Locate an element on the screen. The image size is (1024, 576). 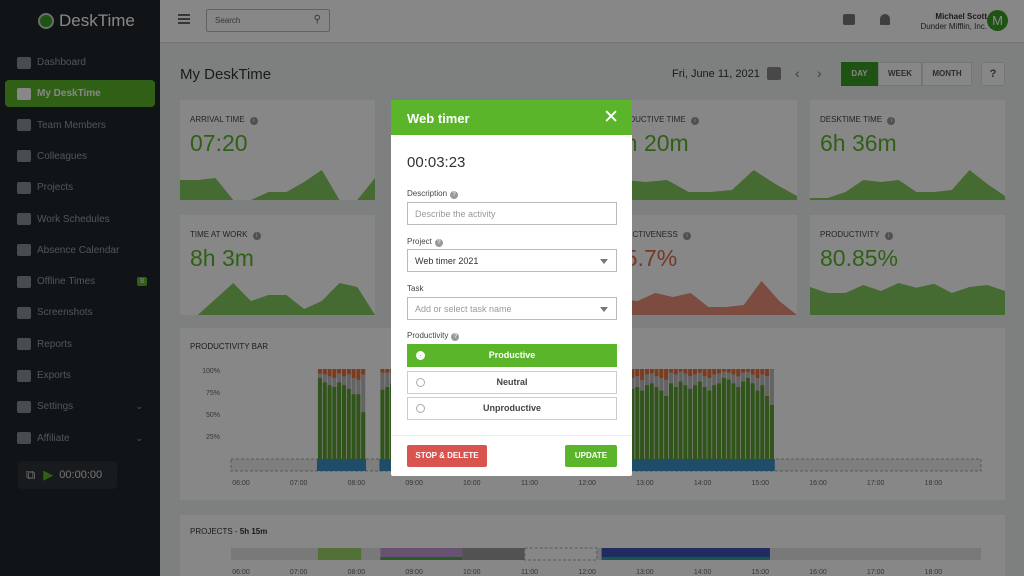
bell-icon is located at coordinates (885, 19).